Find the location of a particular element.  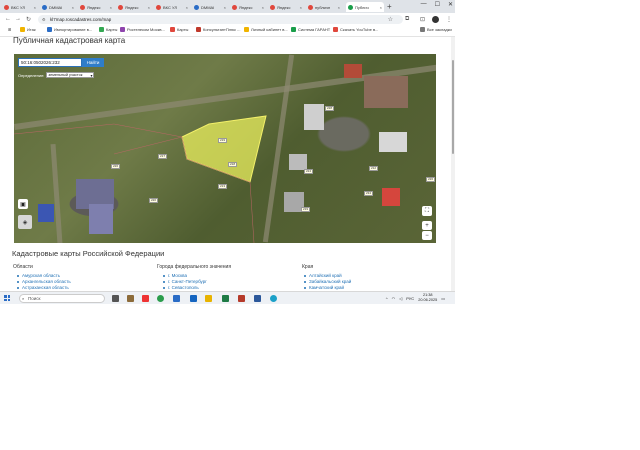

outlook-icon is located at coordinates (176, 298).